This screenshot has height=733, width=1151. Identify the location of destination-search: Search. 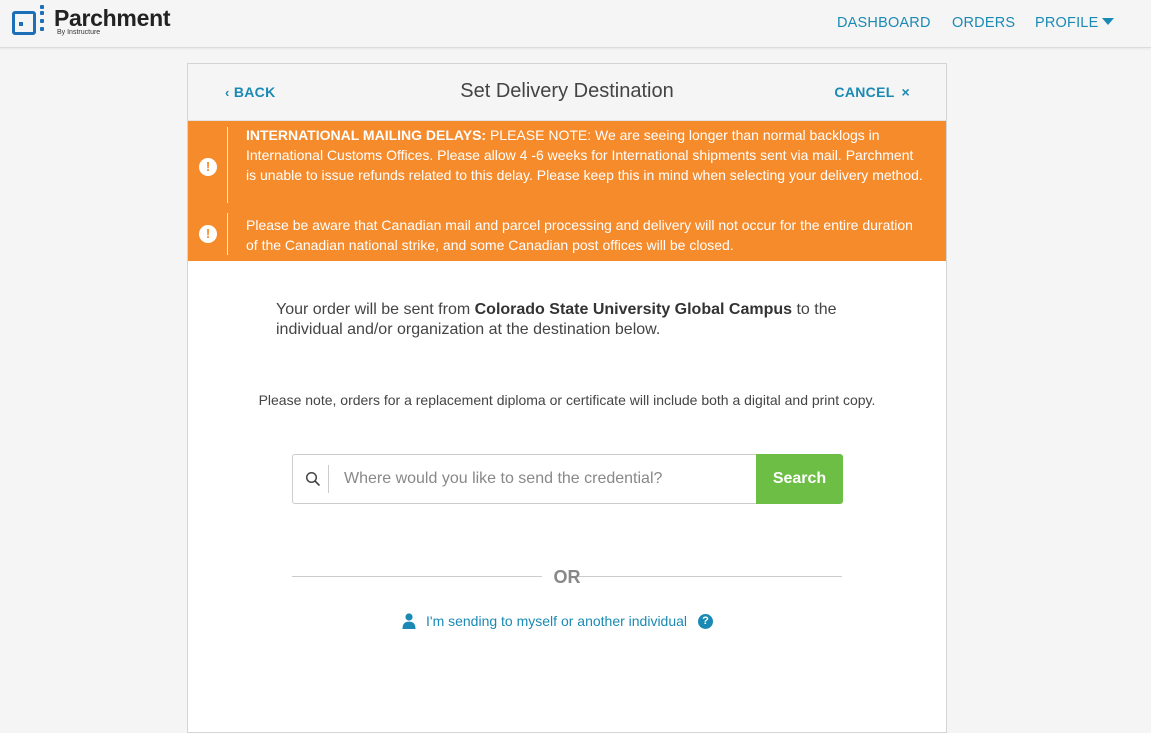
(567, 479).